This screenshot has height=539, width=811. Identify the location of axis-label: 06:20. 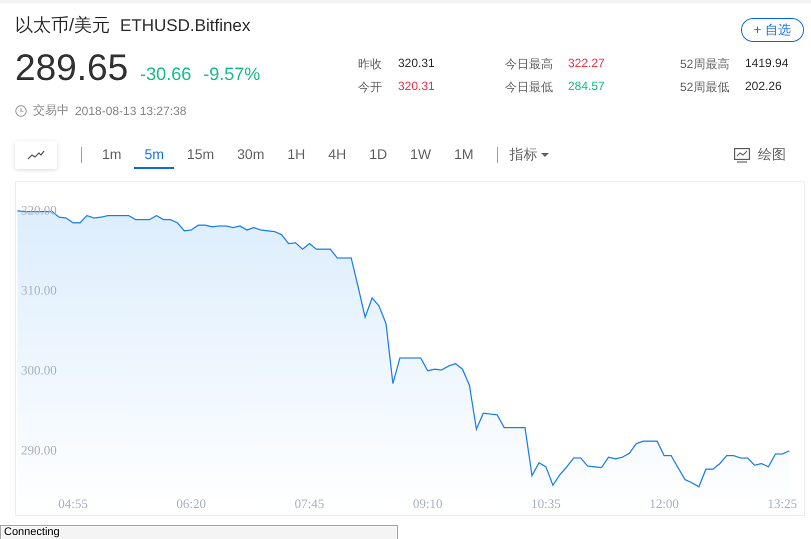
(191, 503).